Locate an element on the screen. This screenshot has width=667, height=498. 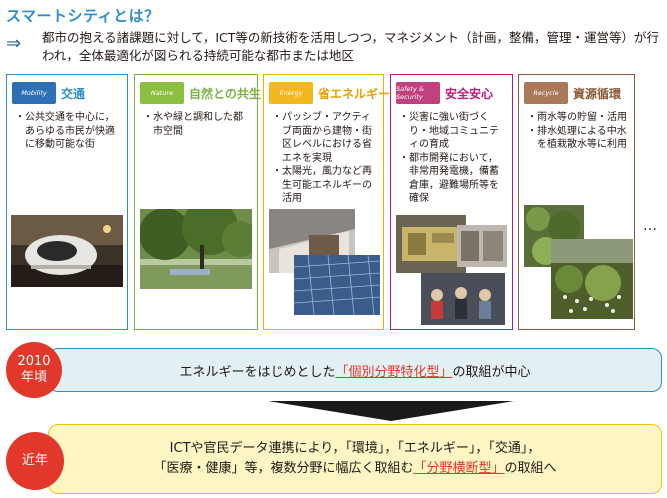
solar-panels-photo is located at coordinates (337, 285).